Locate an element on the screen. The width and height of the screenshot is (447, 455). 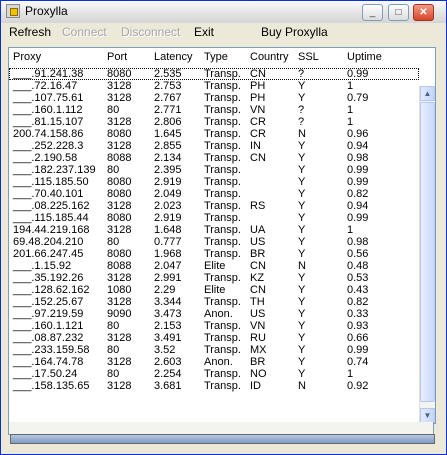
table-row: 200.74.158.86 8080 1.645 Transp. CR N 0.96 is located at coordinates (214, 134).